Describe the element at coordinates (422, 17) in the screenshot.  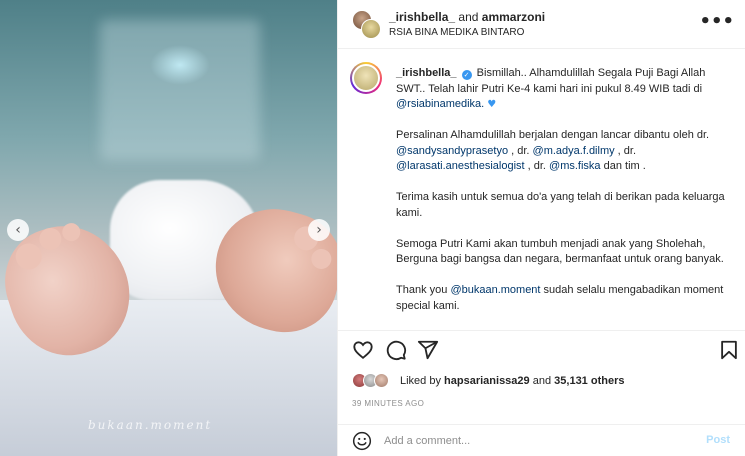
I see `author-username-link: _irishbella_` at that location.